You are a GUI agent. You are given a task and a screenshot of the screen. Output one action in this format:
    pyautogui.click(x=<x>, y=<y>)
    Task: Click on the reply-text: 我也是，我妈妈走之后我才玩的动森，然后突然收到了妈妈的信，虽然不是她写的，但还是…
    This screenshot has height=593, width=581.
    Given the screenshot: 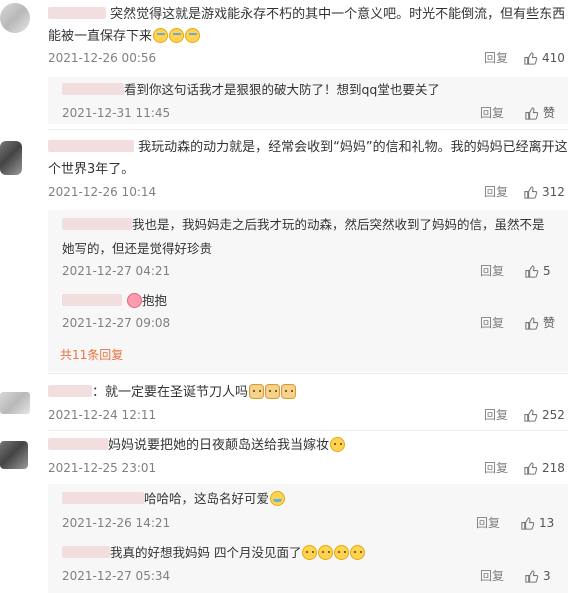 What is the action you would take?
    pyautogui.click(x=303, y=236)
    